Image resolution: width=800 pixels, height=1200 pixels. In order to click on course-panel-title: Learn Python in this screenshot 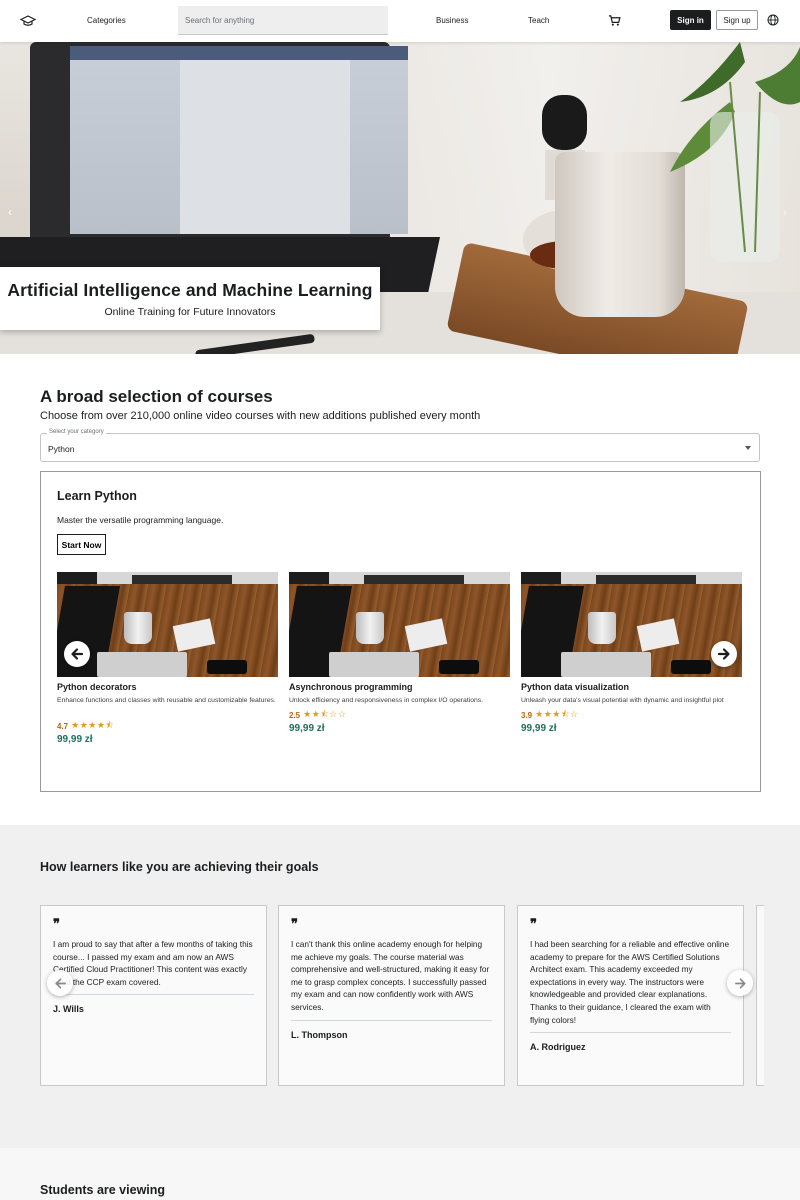, I will do `click(97, 496)`.